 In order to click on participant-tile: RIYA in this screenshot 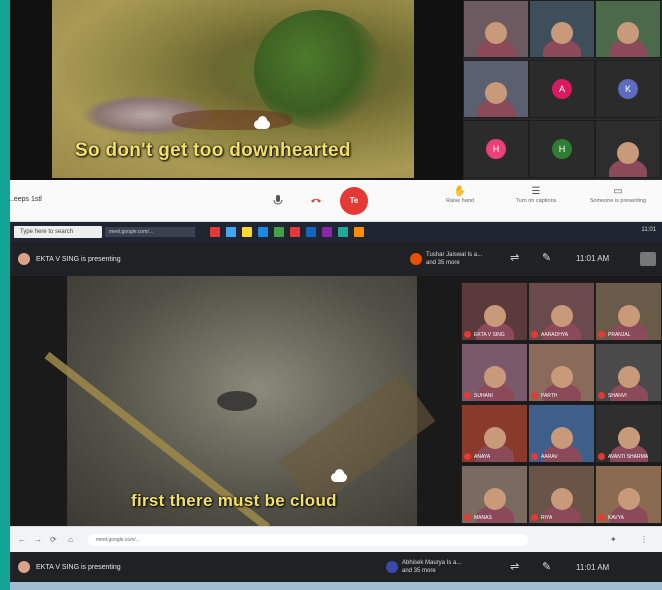, I will do `click(561, 494)`.